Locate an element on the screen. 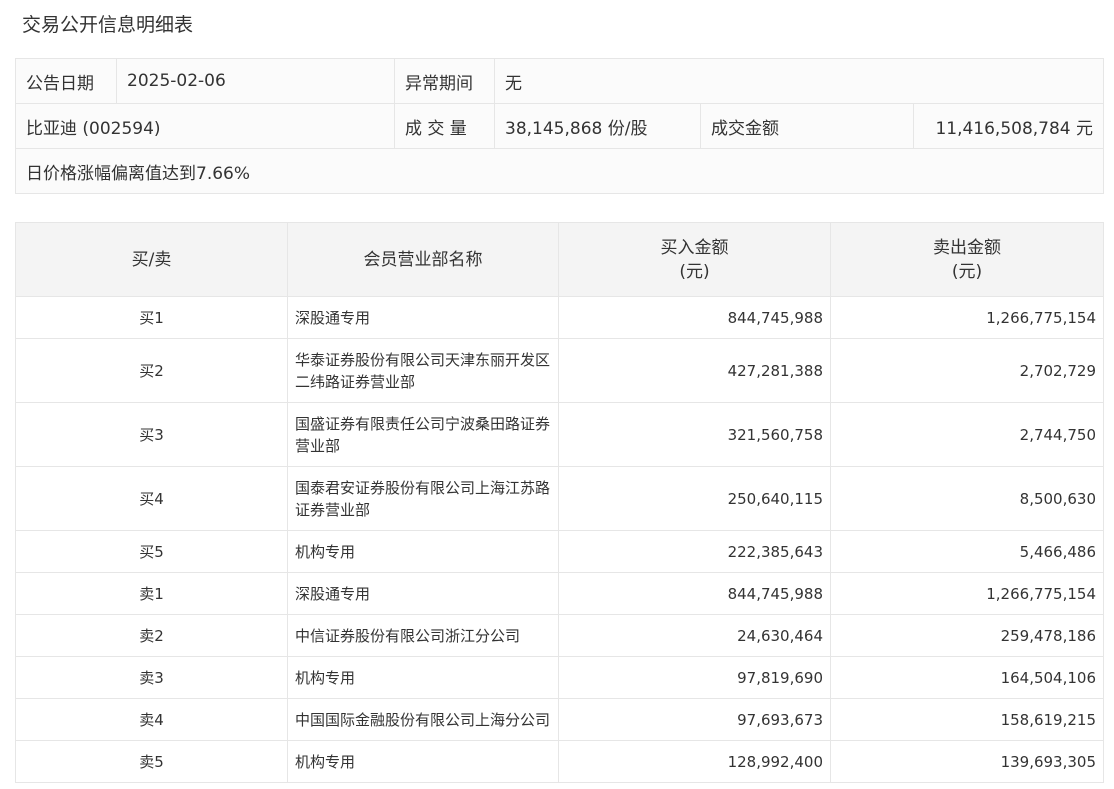 This screenshot has height=789, width=1114. date-label: 公告日期 is located at coordinates (66, 81).